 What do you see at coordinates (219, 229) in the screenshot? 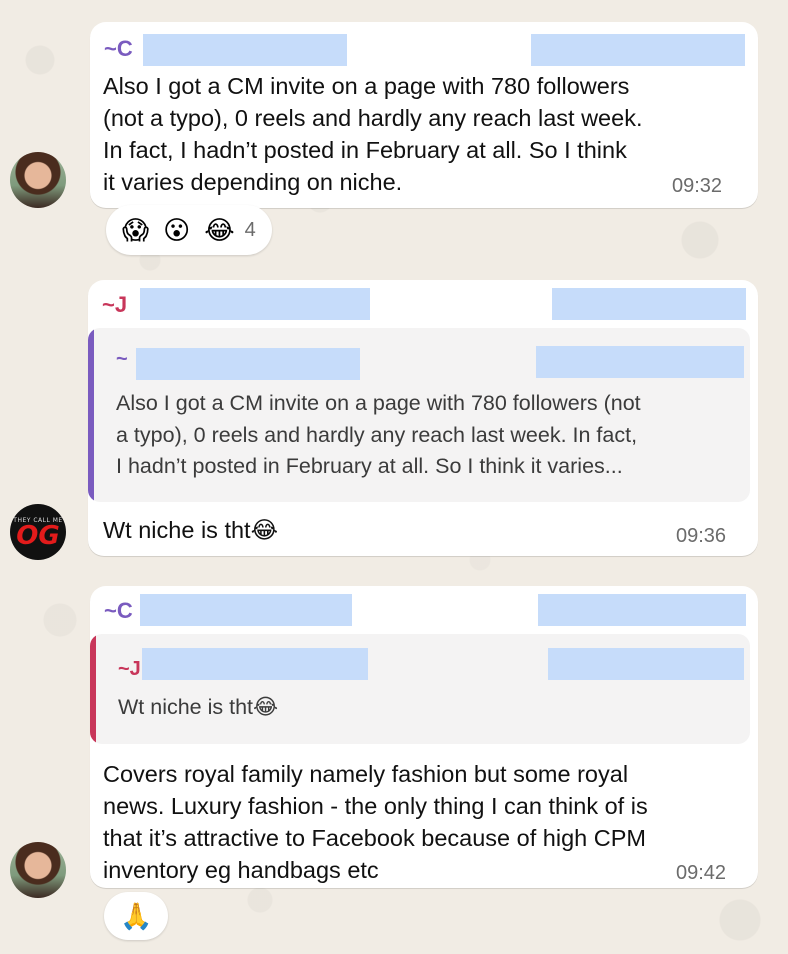
I see `laughing-emoji-icon: 😂` at bounding box center [219, 229].